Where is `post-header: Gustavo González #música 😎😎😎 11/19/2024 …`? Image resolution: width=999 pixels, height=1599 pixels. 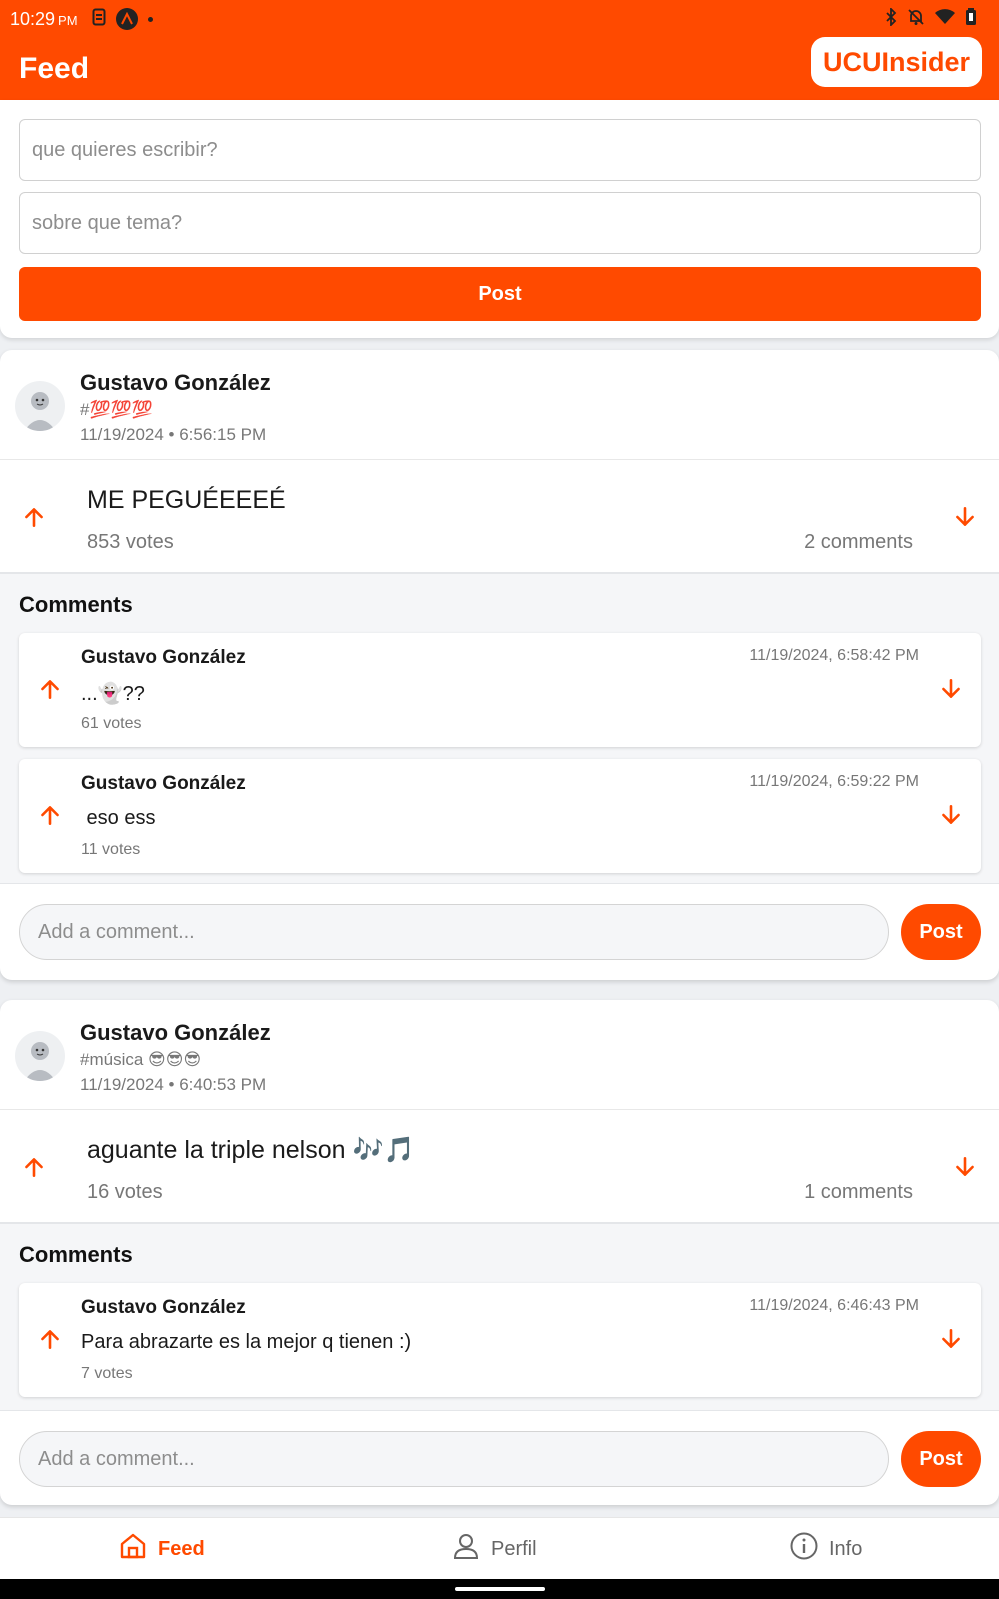
post-header: Gustavo González #música 😎😎😎 11/19/2024 … is located at coordinates (499, 1055).